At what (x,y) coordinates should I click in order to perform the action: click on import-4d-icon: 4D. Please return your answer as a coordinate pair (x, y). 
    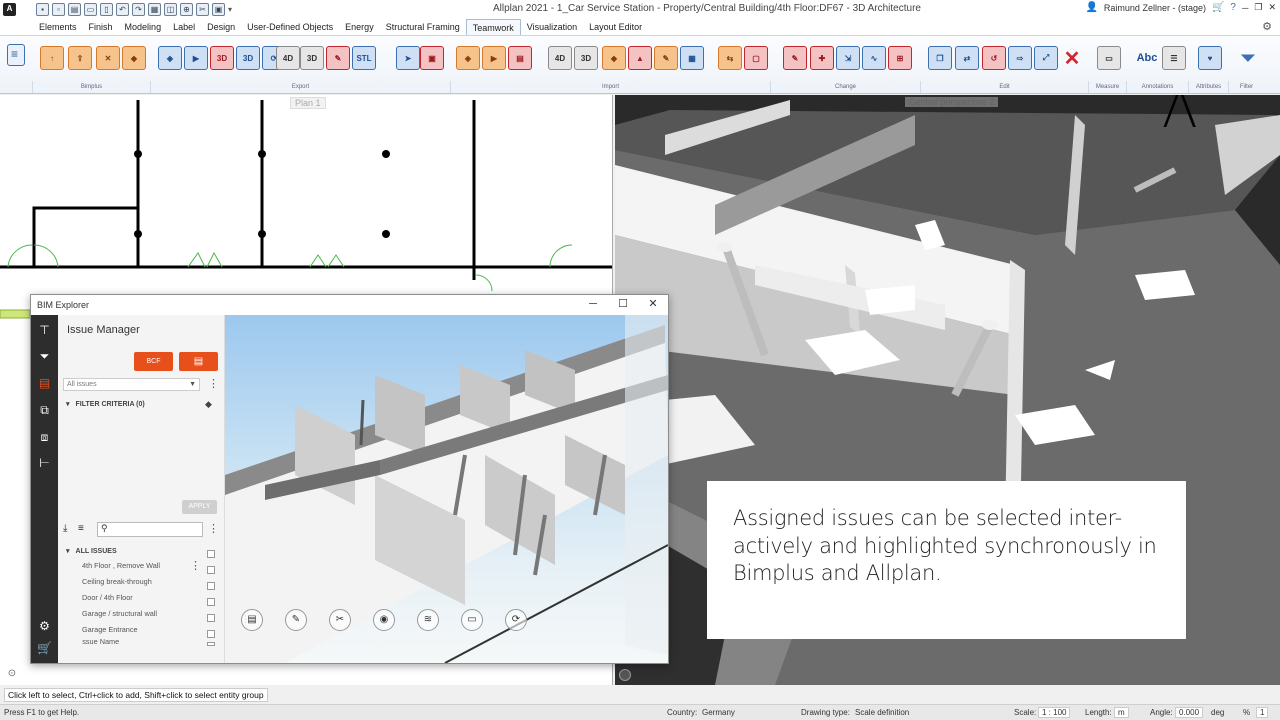
    Looking at the image, I should click on (560, 58).